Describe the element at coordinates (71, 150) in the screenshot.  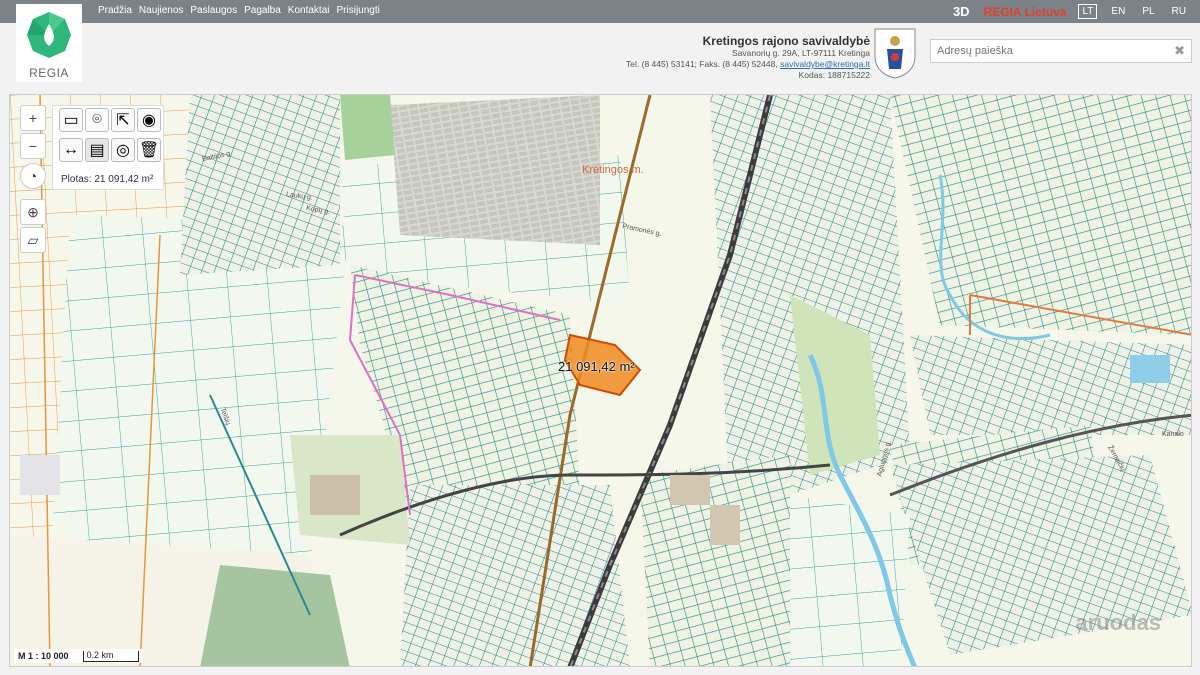
I see `measure-line-icon: ↔` at that location.